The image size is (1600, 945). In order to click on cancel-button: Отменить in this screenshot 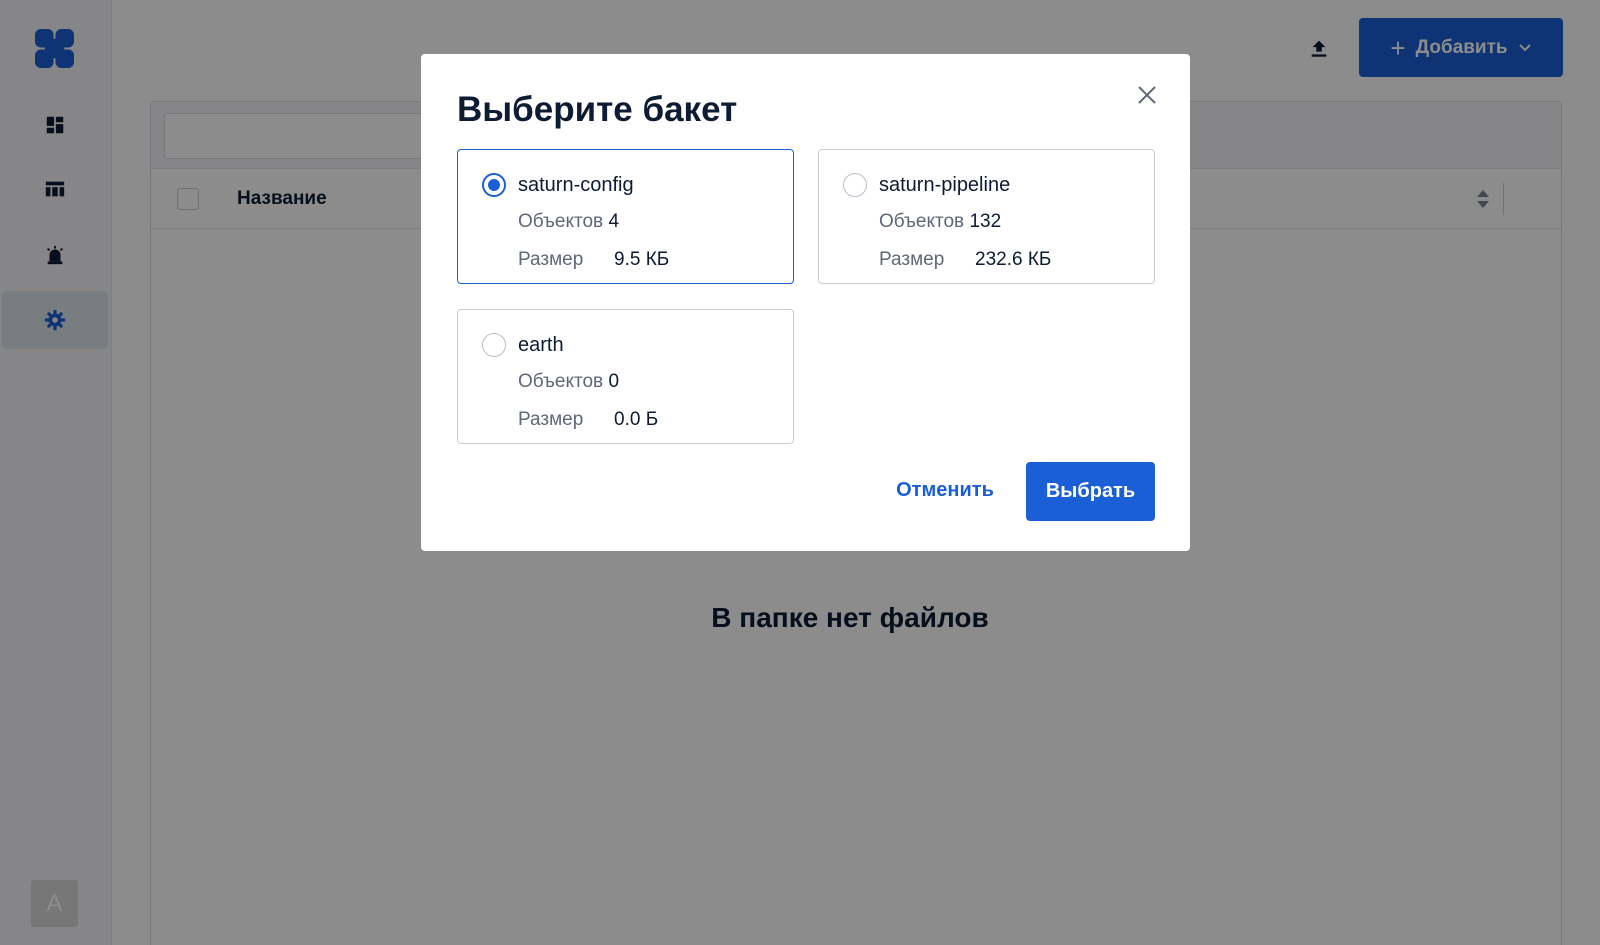, I will do `click(945, 490)`.